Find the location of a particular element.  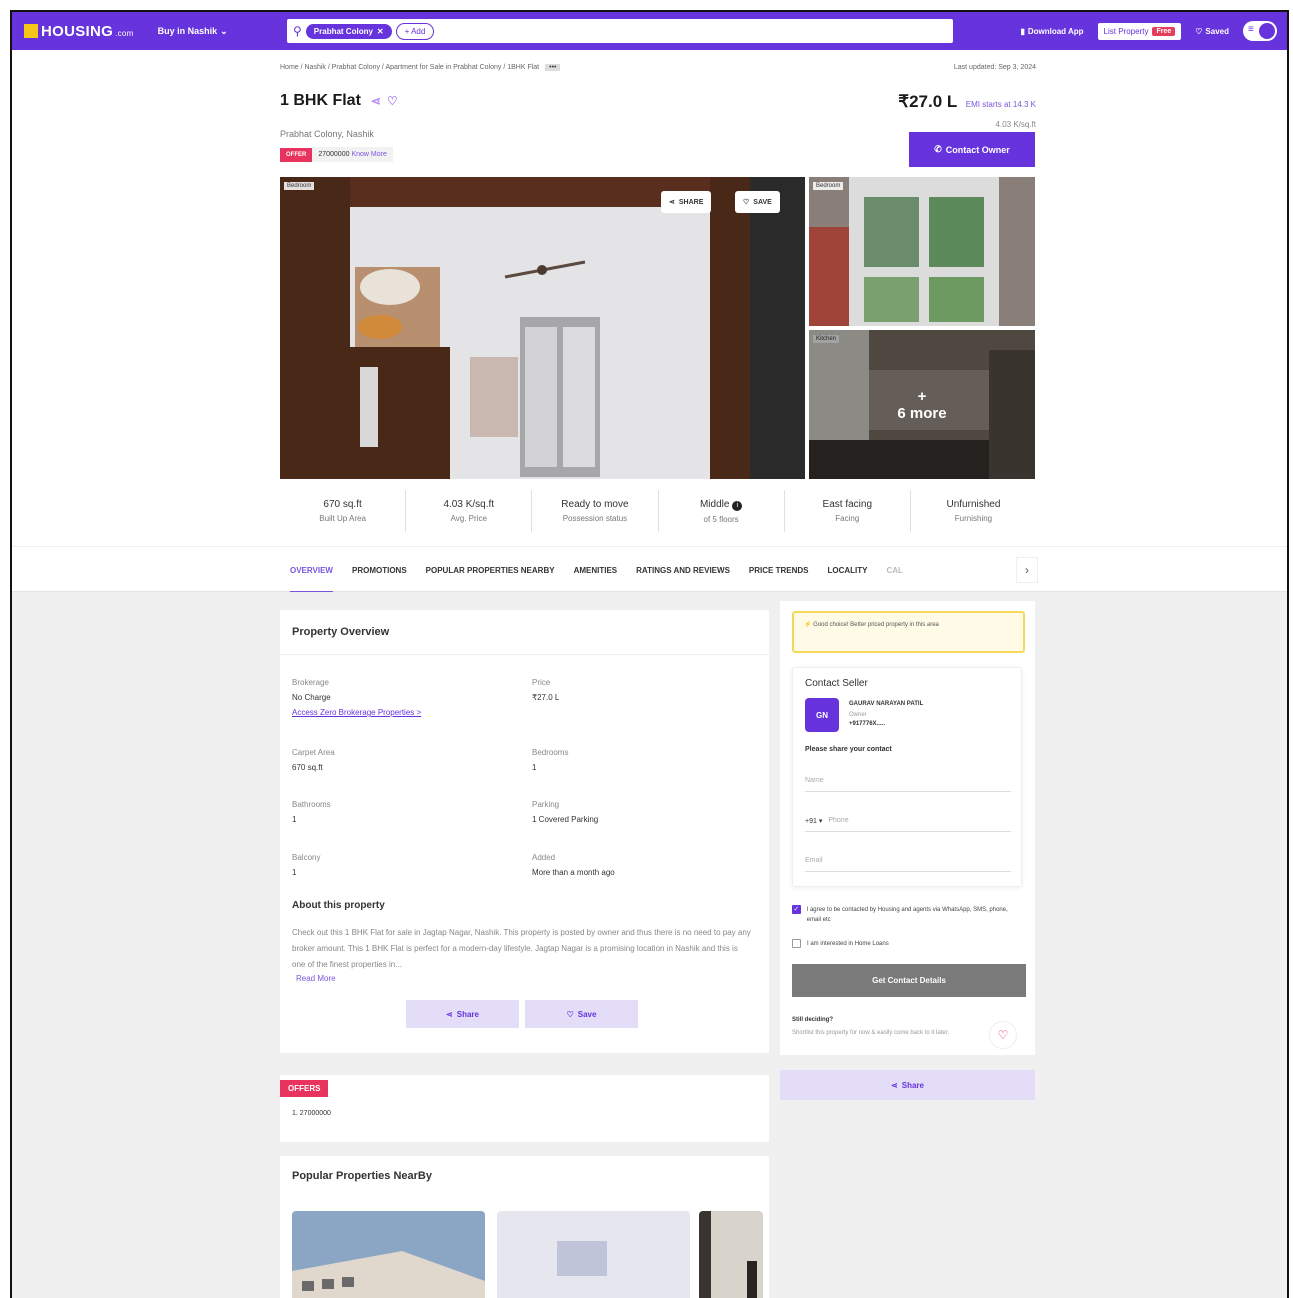

field-value: More than a month ago is located at coordinates (573, 872).